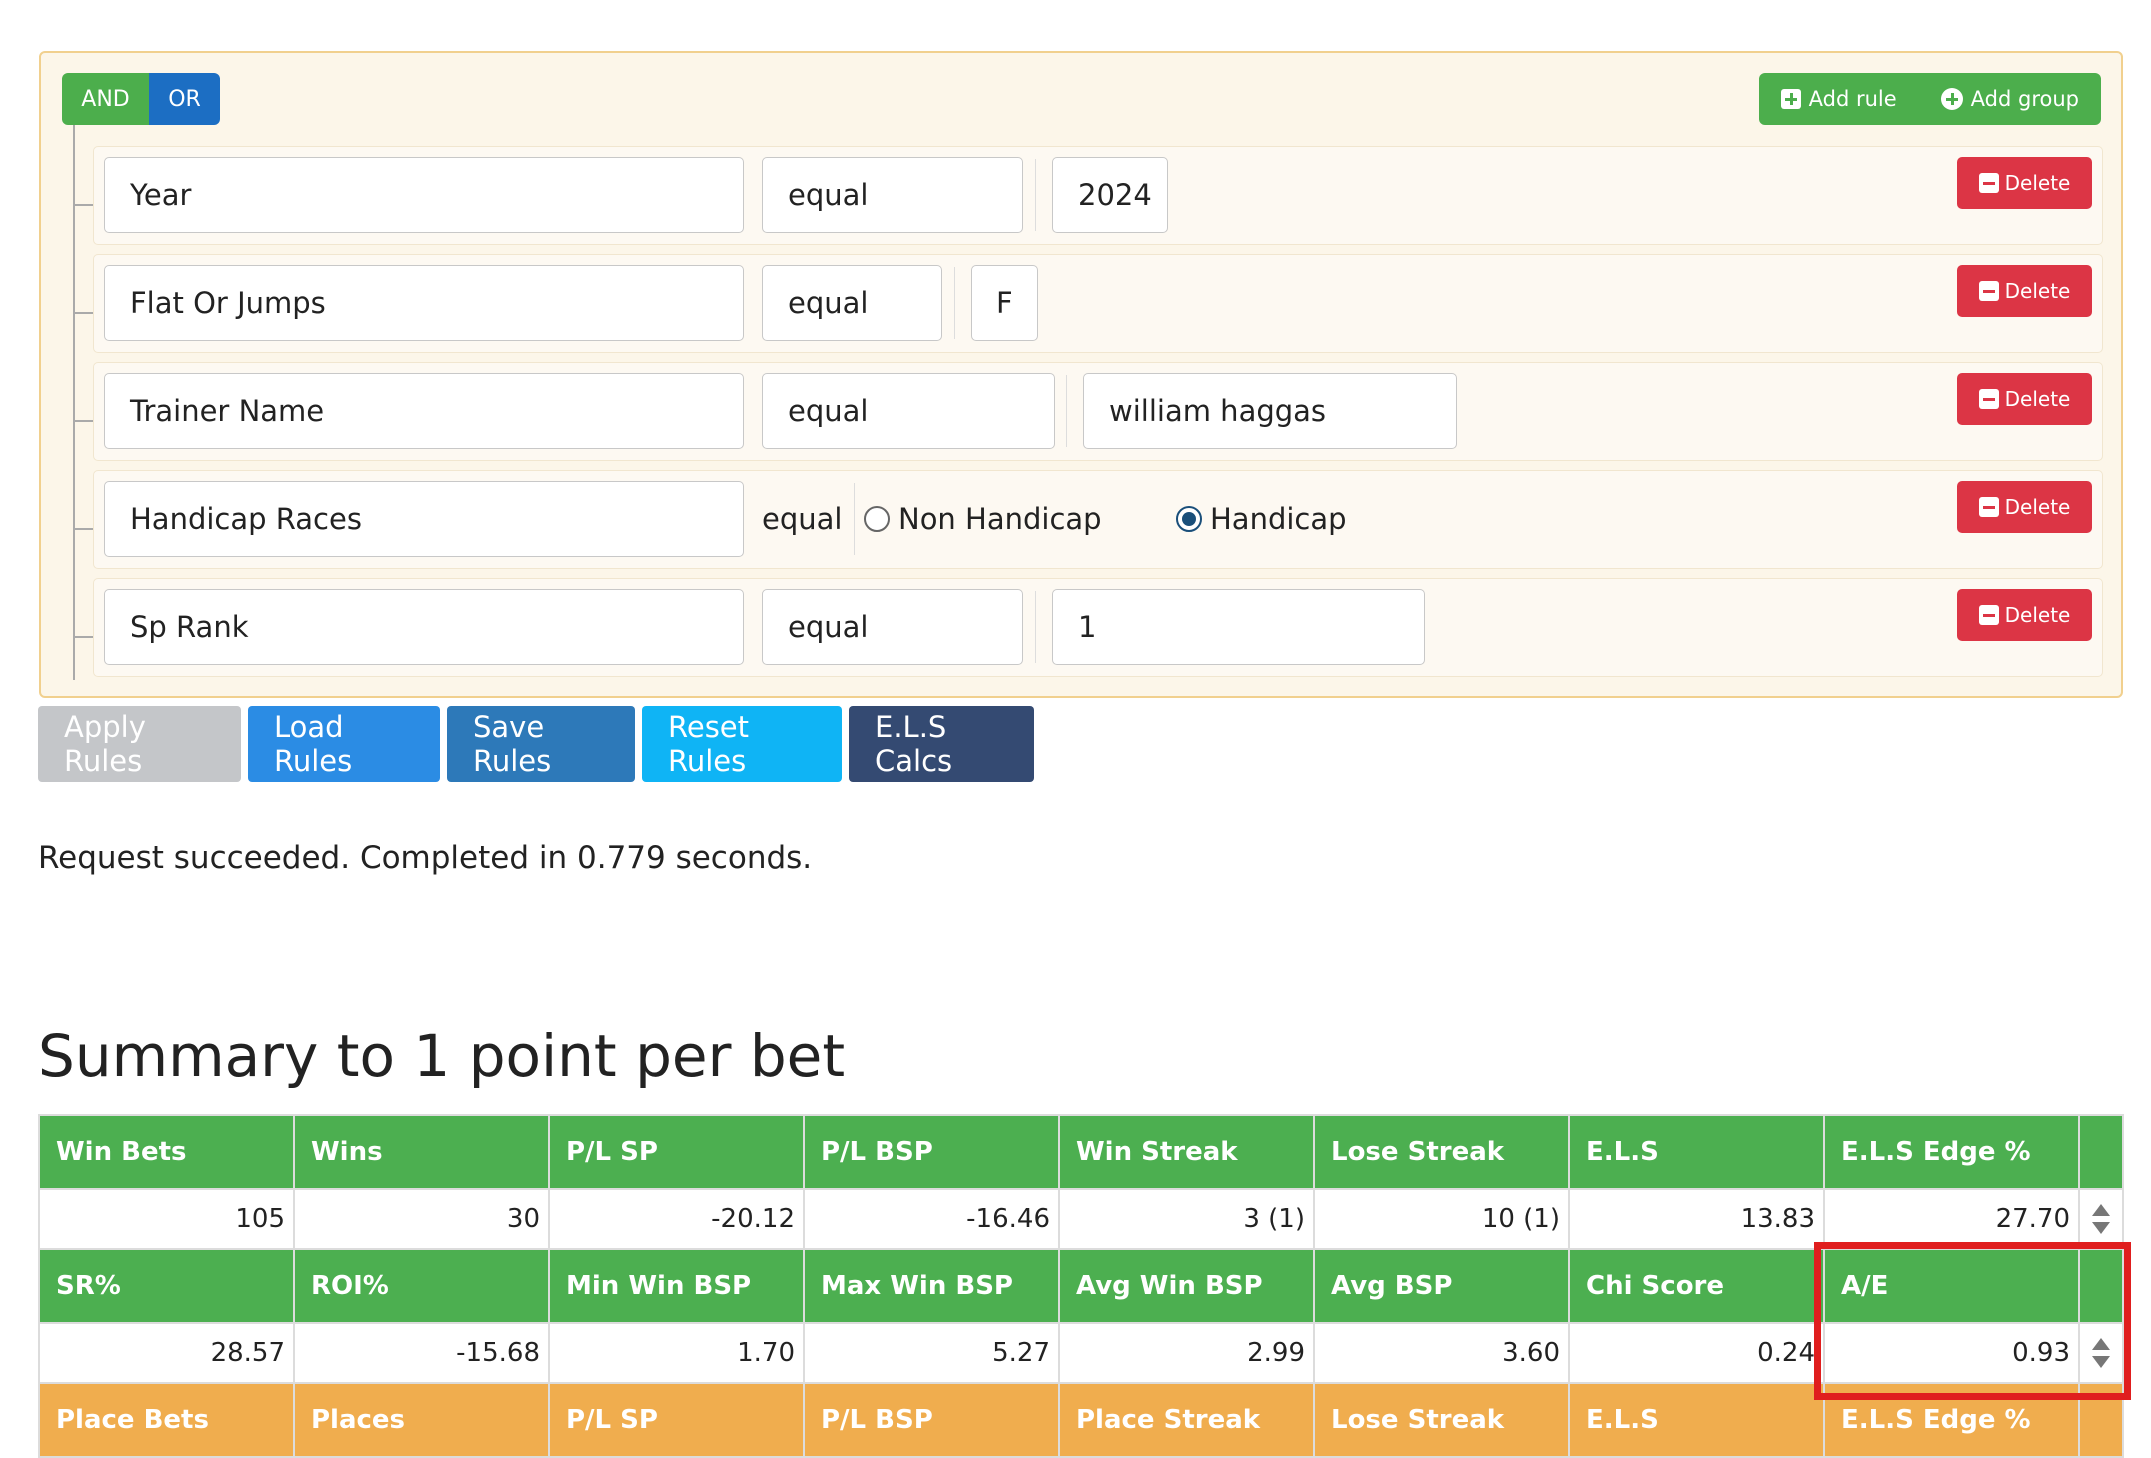  What do you see at coordinates (877, 519) in the screenshot?
I see `radio-circle-unchecked` at bounding box center [877, 519].